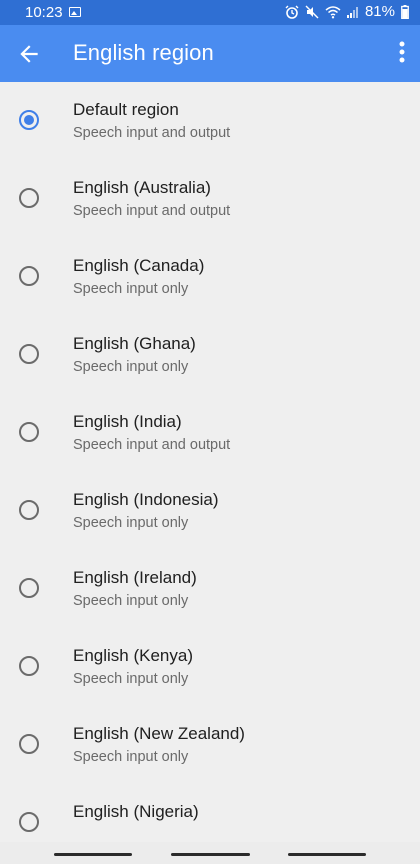 Image resolution: width=420 pixels, height=864 pixels. I want to click on alarm-icon, so click(292, 12).